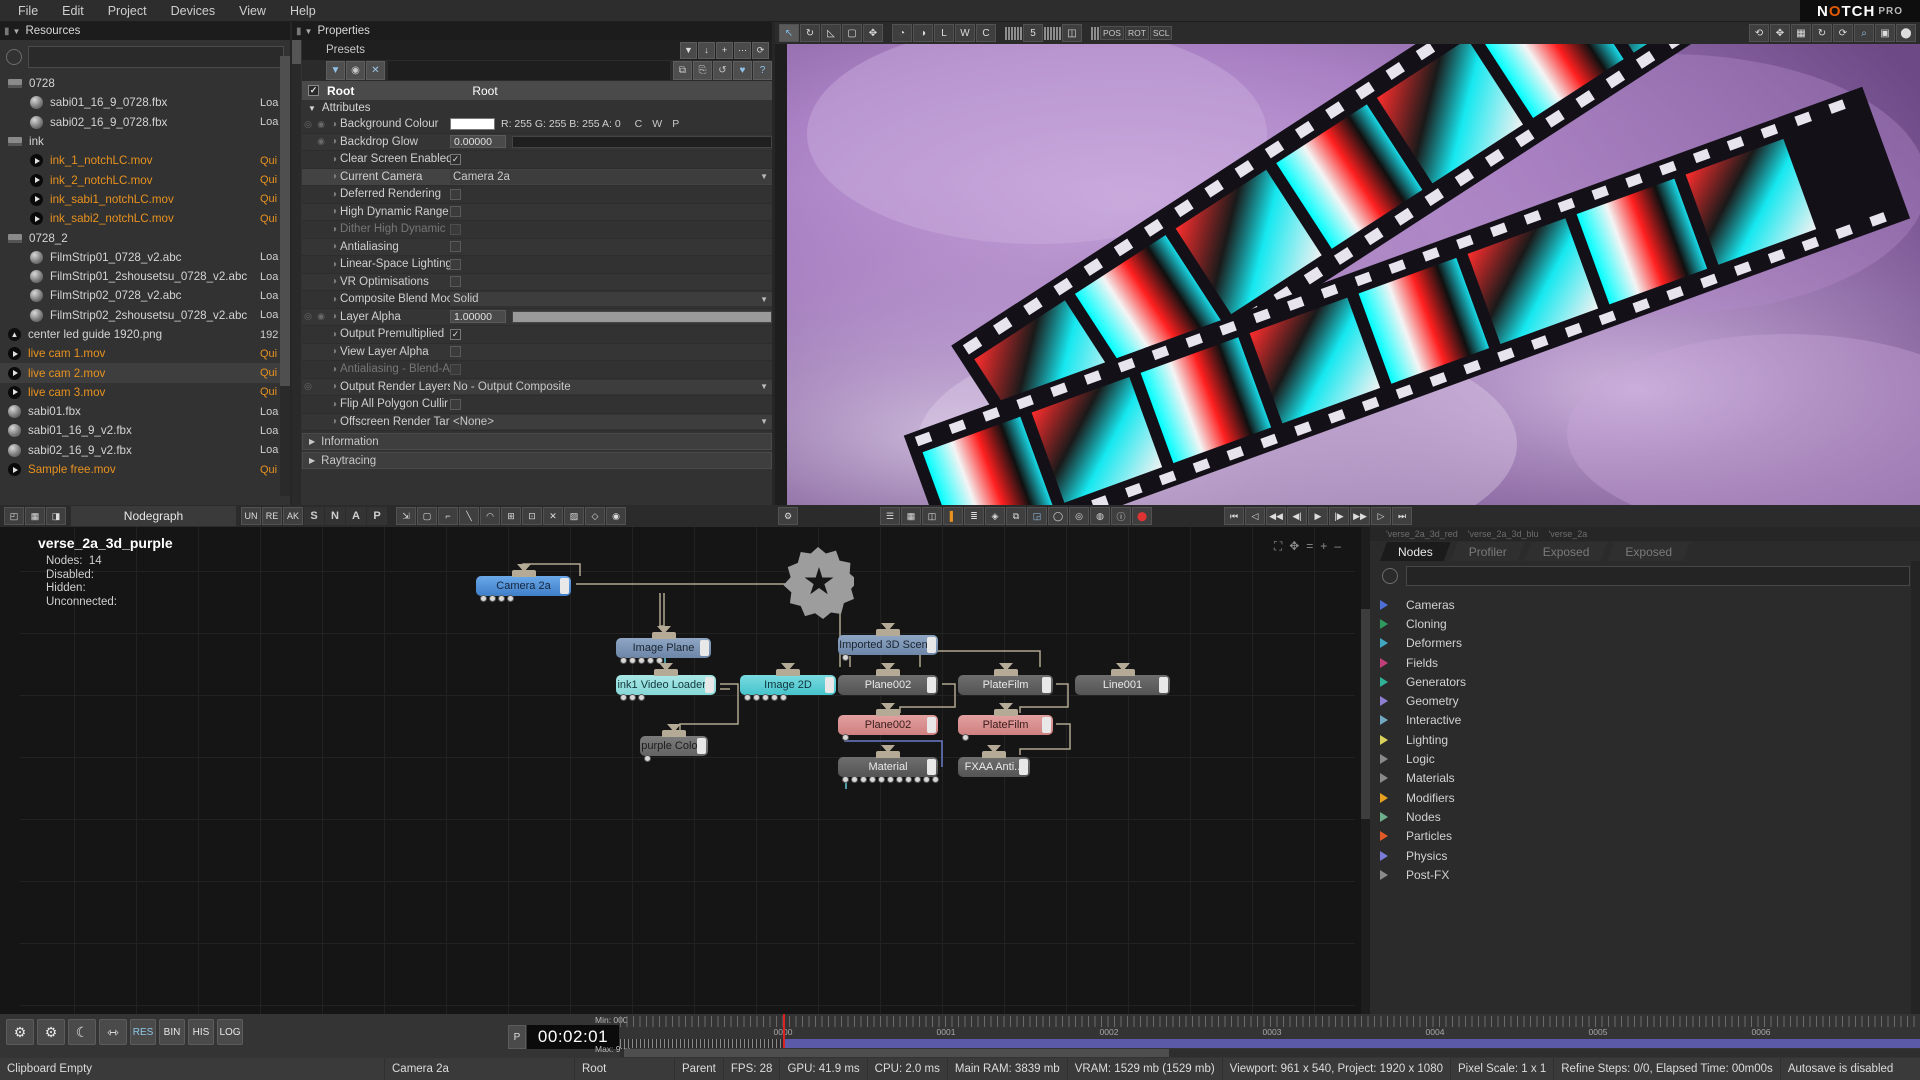  I want to click on timeline-playhead, so click(784, 1031).